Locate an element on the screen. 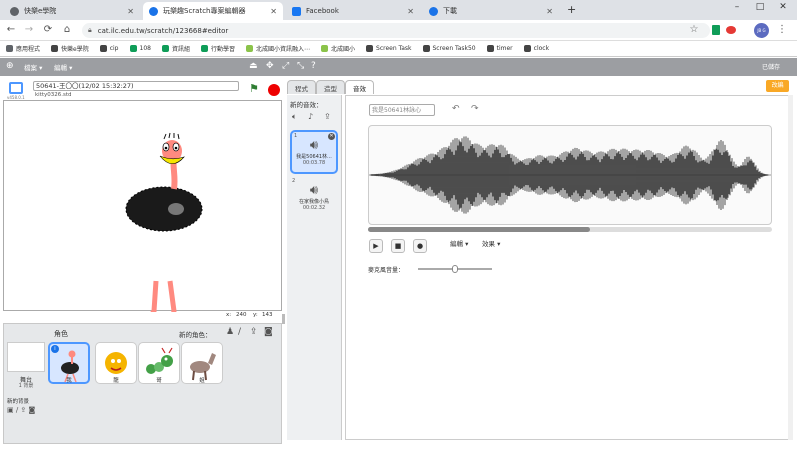  owner-name: kitty0326.std is located at coordinates (53, 95).